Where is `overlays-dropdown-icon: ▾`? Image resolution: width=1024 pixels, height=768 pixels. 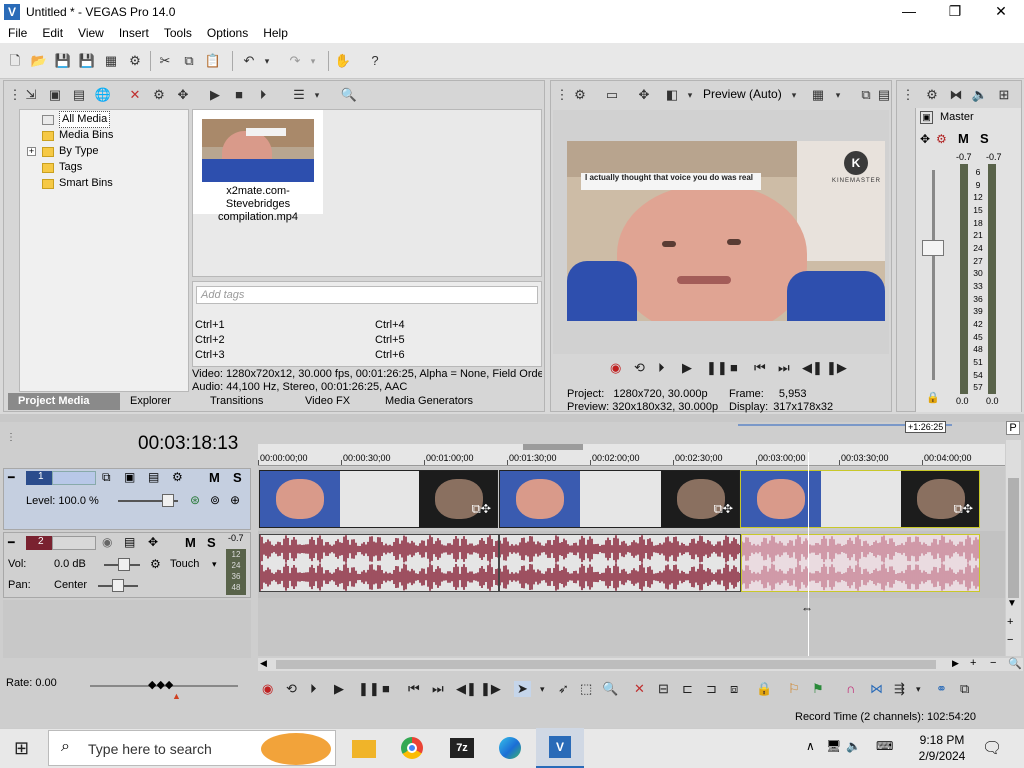
overlays-dropdown-icon: ▾ is located at coordinates (838, 95).